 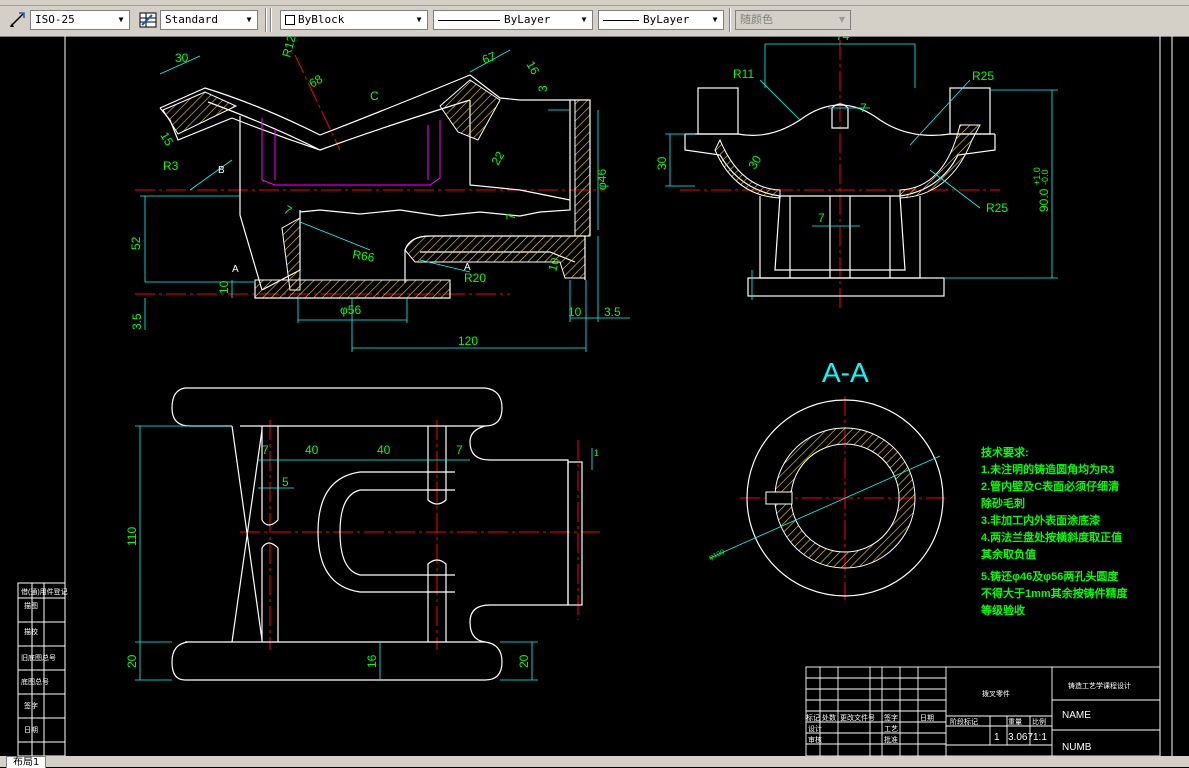 I want to click on tb-label: 更改文件号, so click(x=857, y=717).